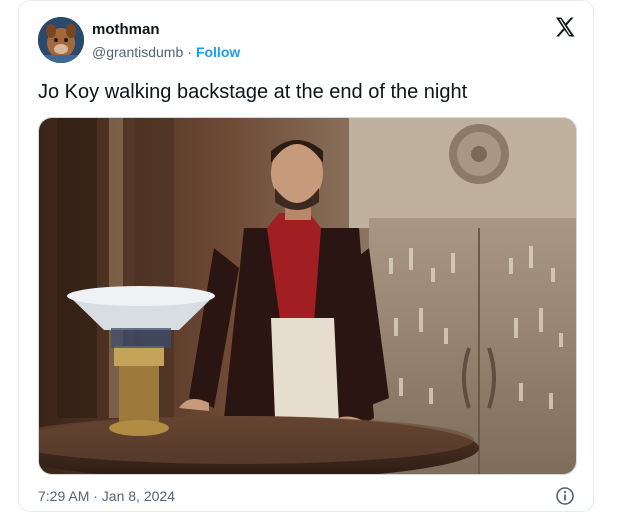 The width and height of the screenshot is (620, 512). Describe the element at coordinates (61, 40) in the screenshot. I see `avatar` at that location.